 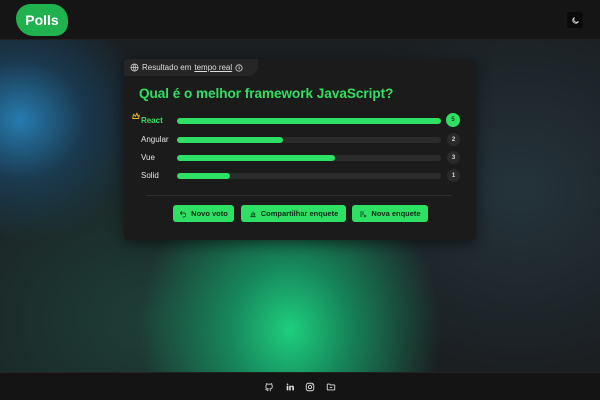 I want to click on option-label: Angular, so click(x=155, y=139).